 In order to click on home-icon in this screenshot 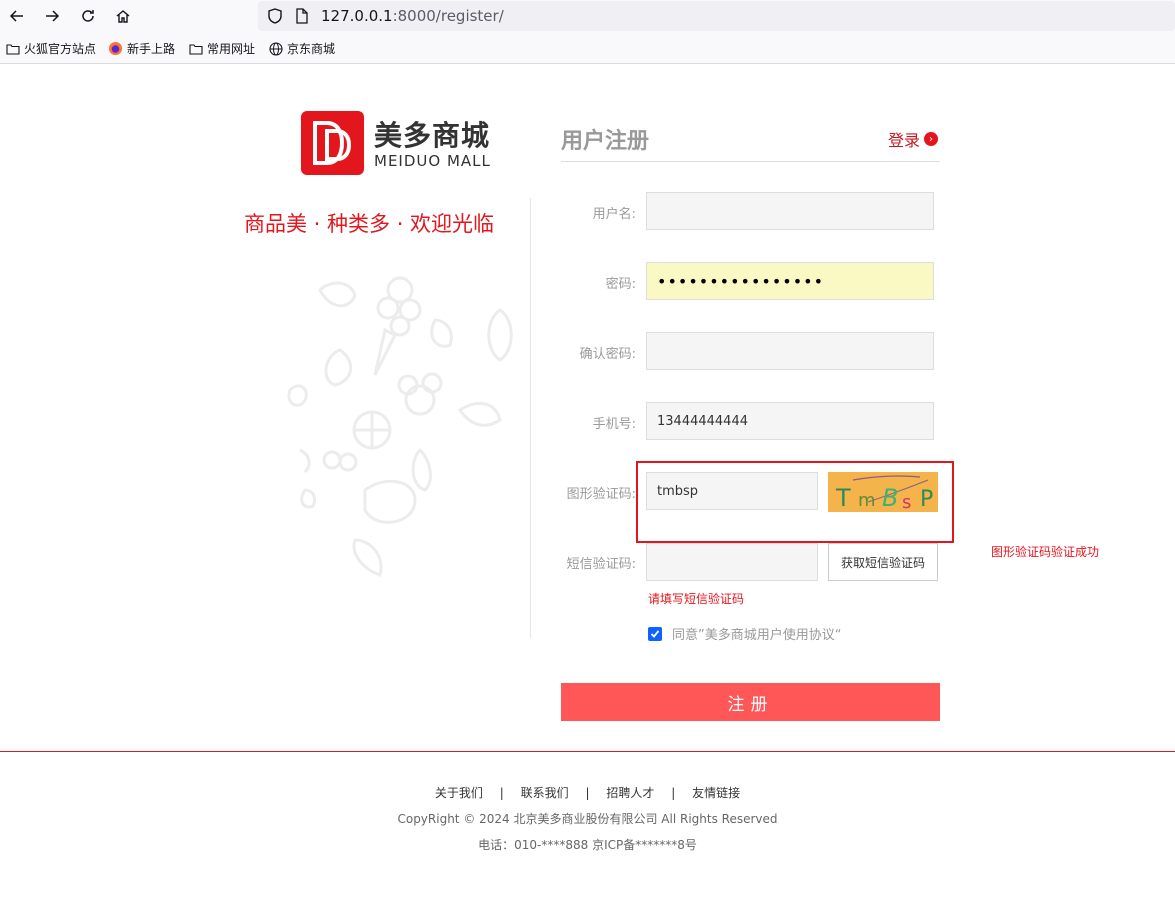, I will do `click(123, 16)`.